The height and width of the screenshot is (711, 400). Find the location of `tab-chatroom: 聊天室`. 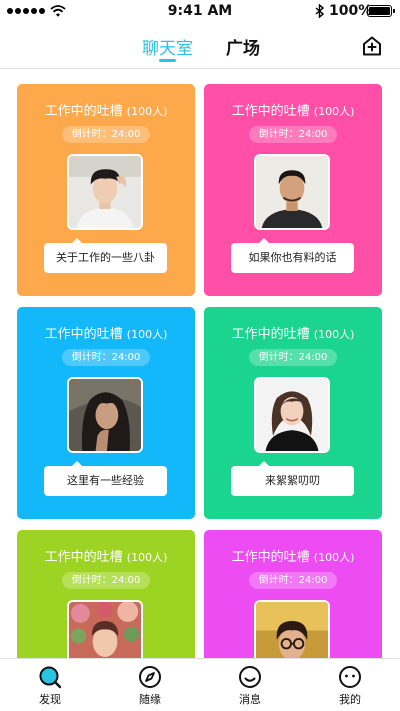

tab-chatroom: 聊天室 is located at coordinates (167, 46).